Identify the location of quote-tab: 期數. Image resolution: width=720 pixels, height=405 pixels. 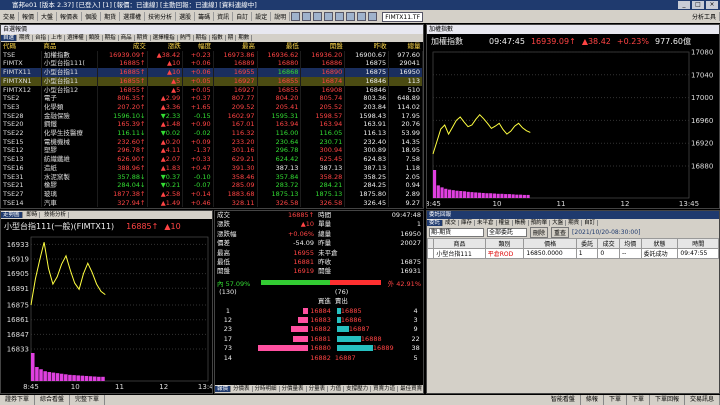
(244, 38).